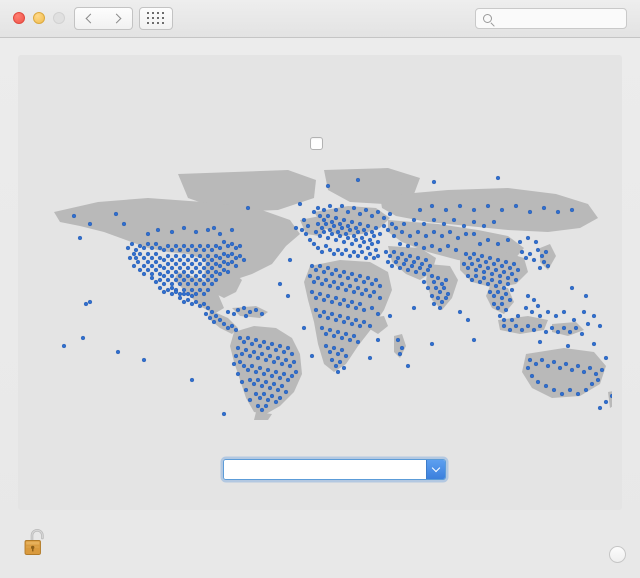  Describe the element at coordinates (557, 18) in the screenshot. I see `search-input` at that location.